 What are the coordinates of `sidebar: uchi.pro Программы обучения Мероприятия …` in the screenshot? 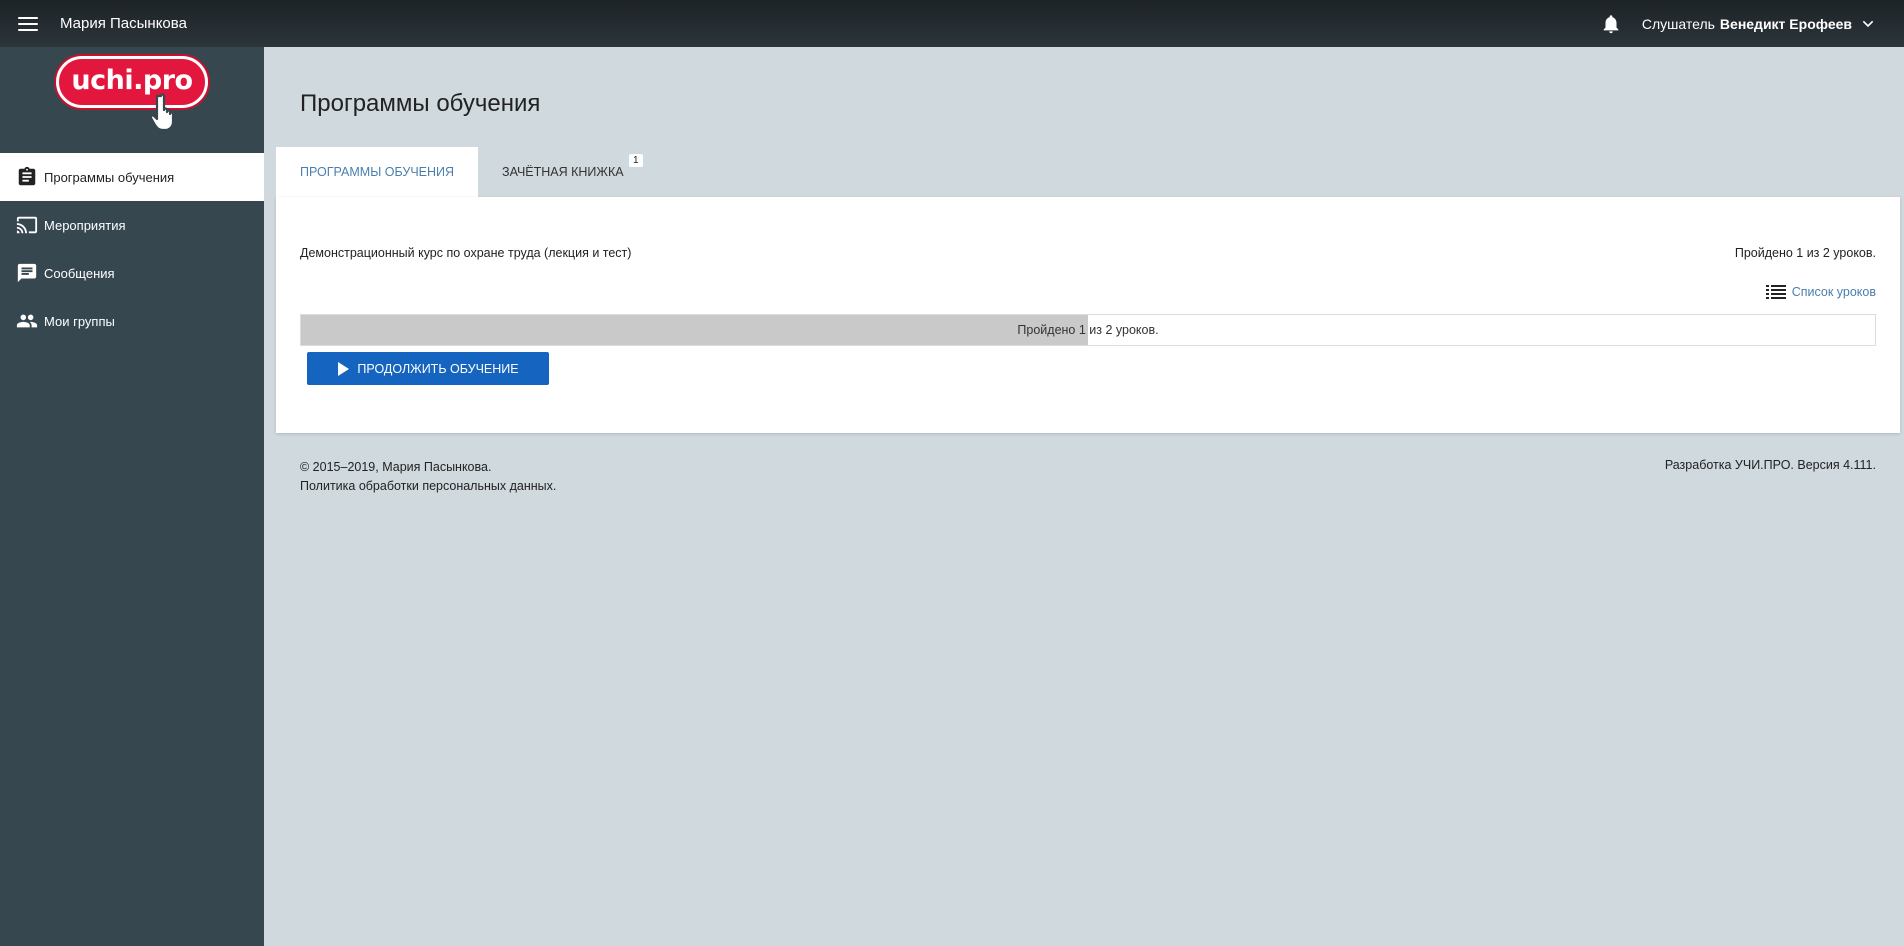 It's located at (132, 496).